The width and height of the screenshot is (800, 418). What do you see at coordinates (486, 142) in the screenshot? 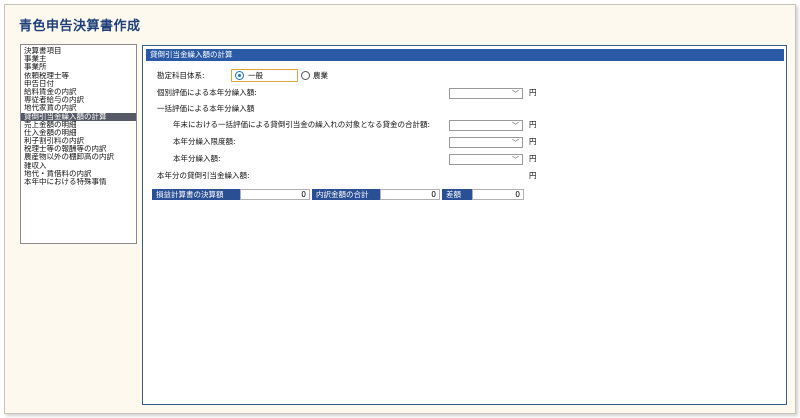
I see `gendo-dropdown: ﹀` at bounding box center [486, 142].